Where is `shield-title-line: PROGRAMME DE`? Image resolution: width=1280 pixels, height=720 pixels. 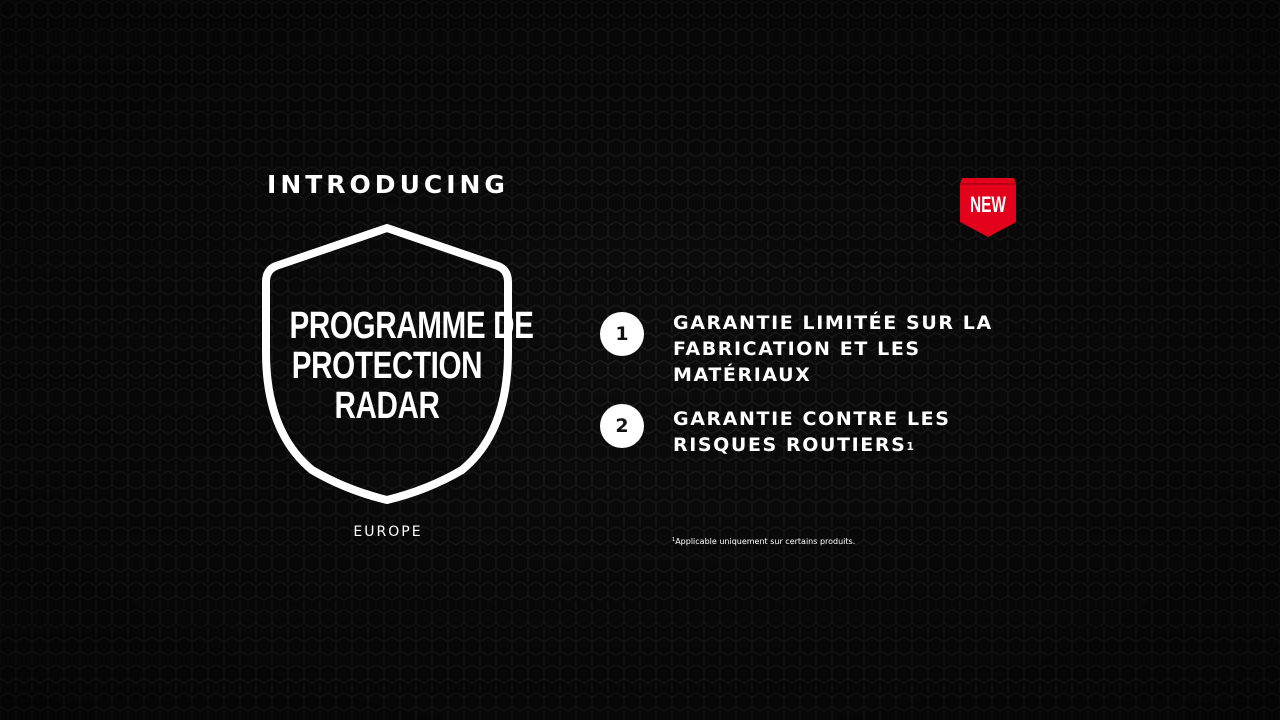
shield-title-line: PROGRAMME DE is located at coordinates (411, 326).